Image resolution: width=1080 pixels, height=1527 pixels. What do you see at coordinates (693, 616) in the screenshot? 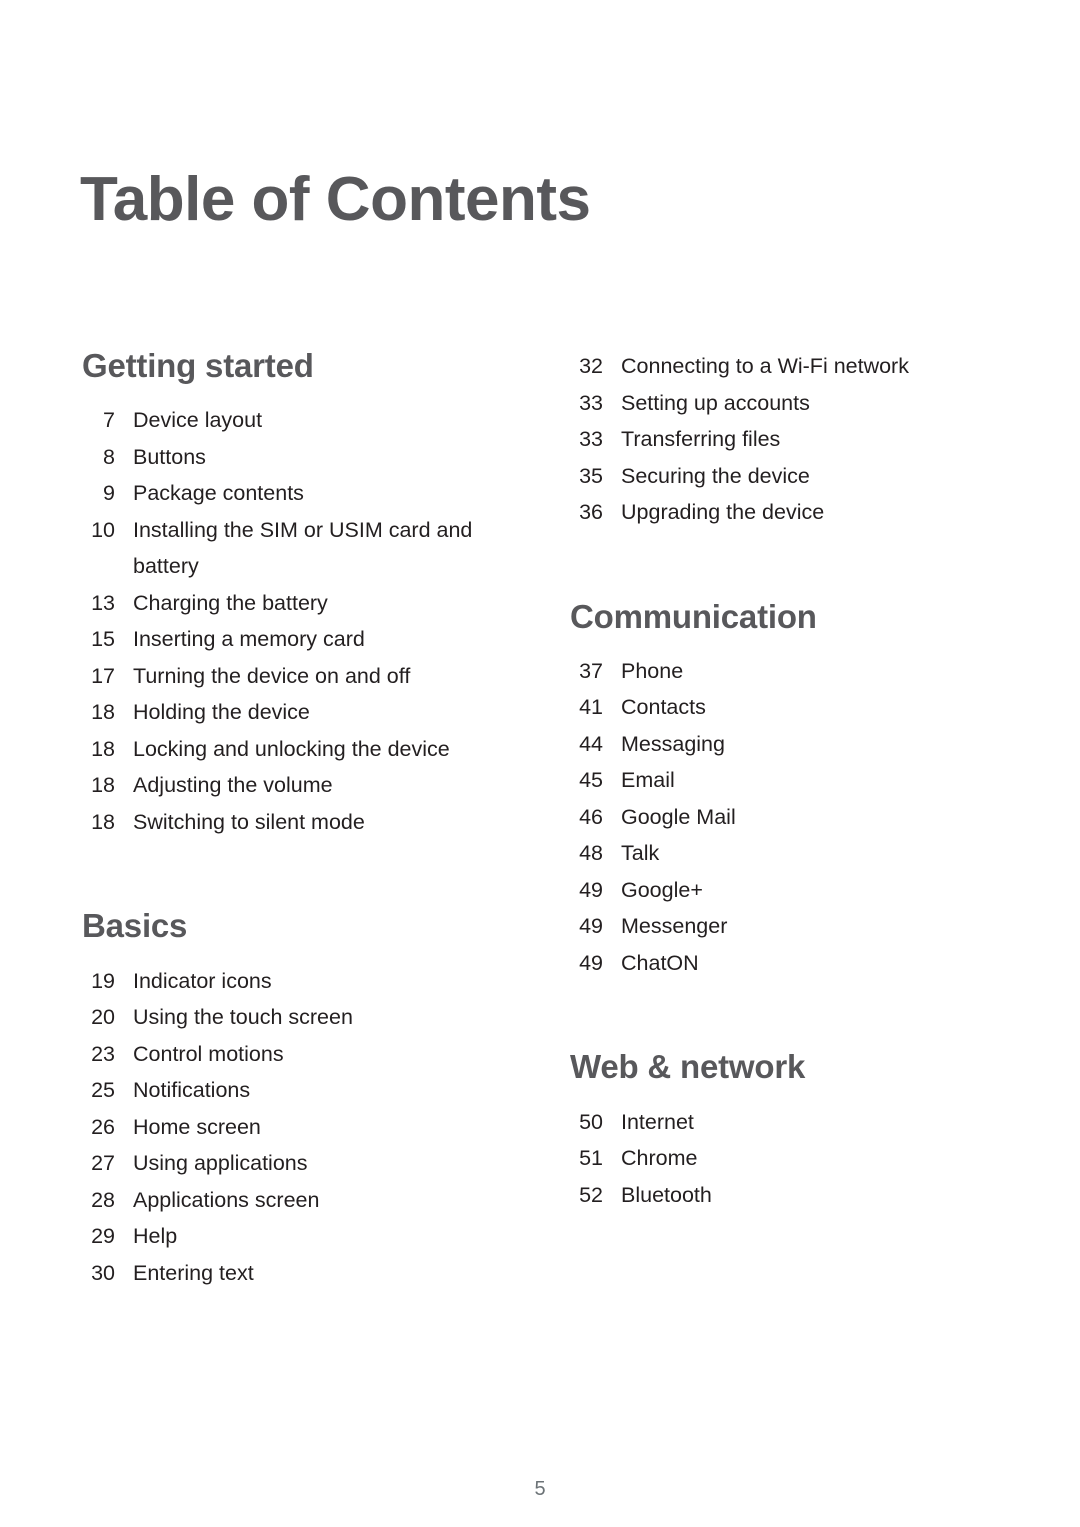
I see `toc-section-heading: Communication` at bounding box center [693, 616].